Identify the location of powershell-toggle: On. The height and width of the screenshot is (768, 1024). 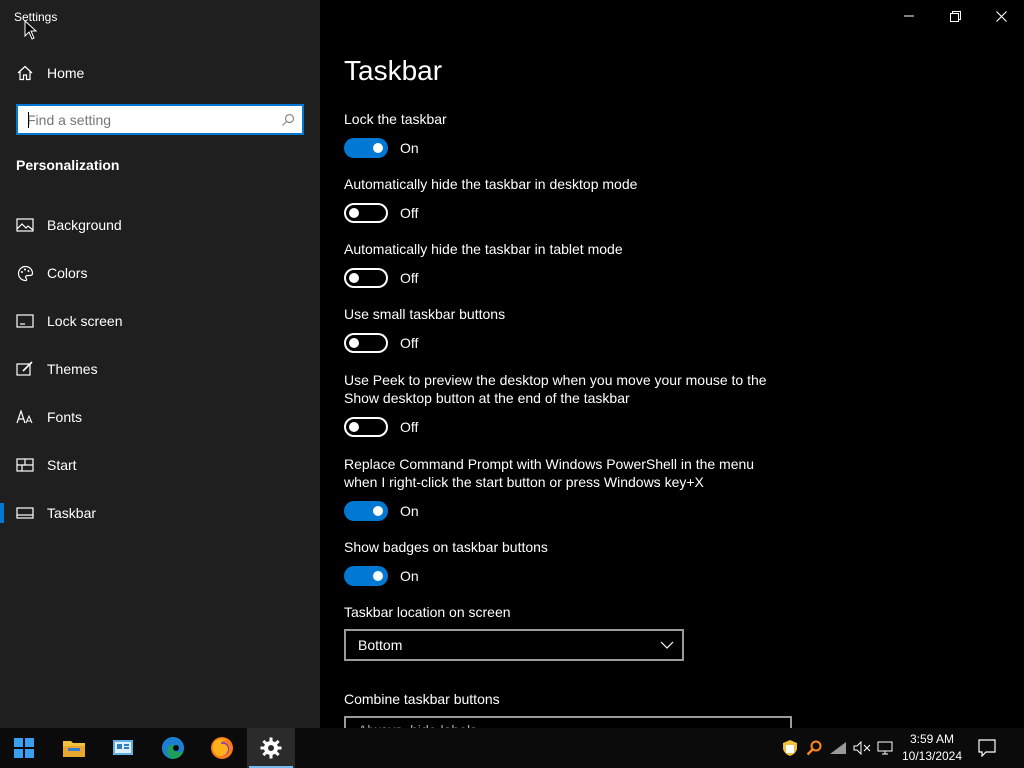
(381, 511).